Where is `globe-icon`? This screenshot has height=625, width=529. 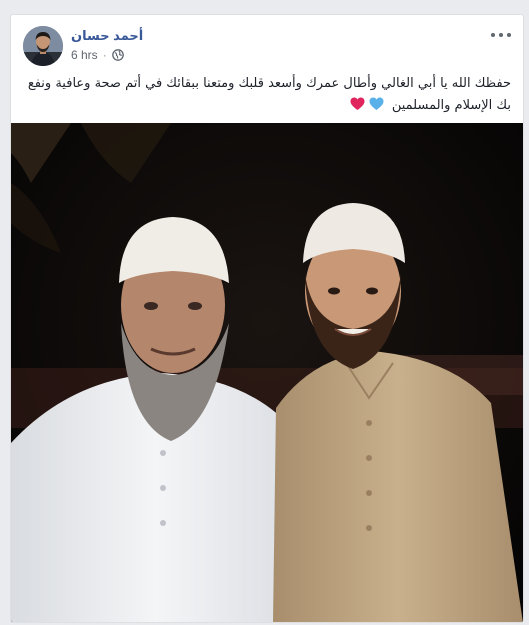
globe-icon is located at coordinates (117, 55).